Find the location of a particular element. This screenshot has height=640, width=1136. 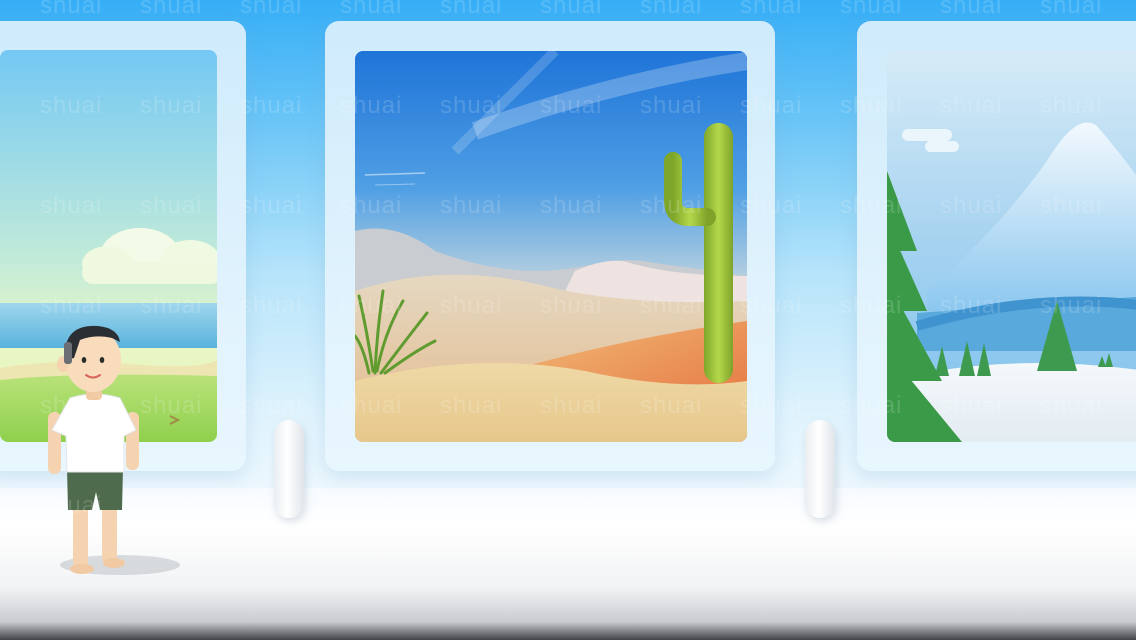

boy-avatar-icon is located at coordinates (114, 450).